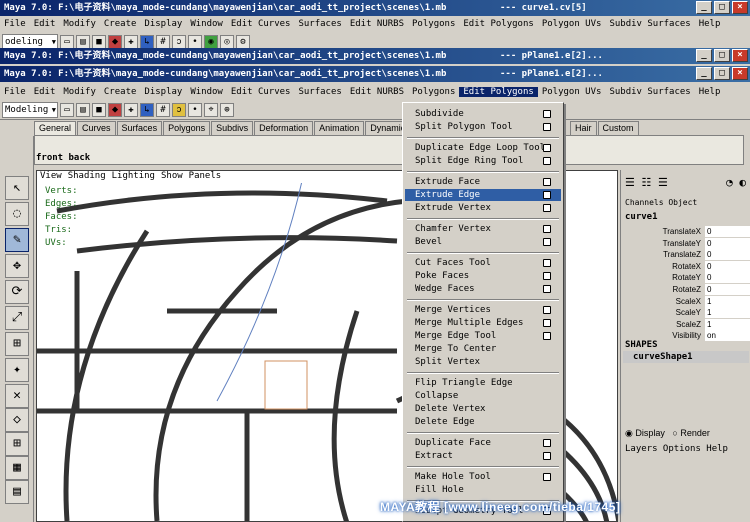 This screenshot has width=750, height=522. What do you see at coordinates (206, 24) in the screenshot?
I see `menu-window: Window` at bounding box center [206, 24].